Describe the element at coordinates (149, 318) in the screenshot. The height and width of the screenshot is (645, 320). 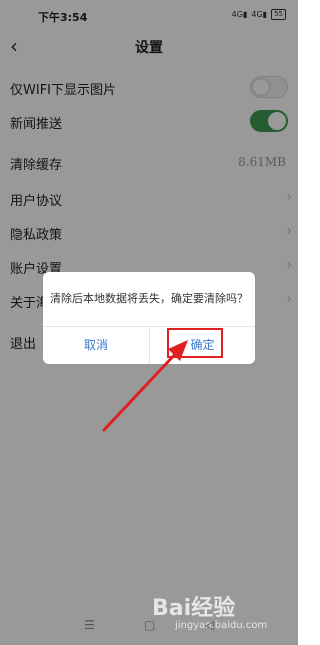
I see `clear-cache-dialog: 清除后本地数据将丢失，确定要清除吗？ 取消 确定` at that location.